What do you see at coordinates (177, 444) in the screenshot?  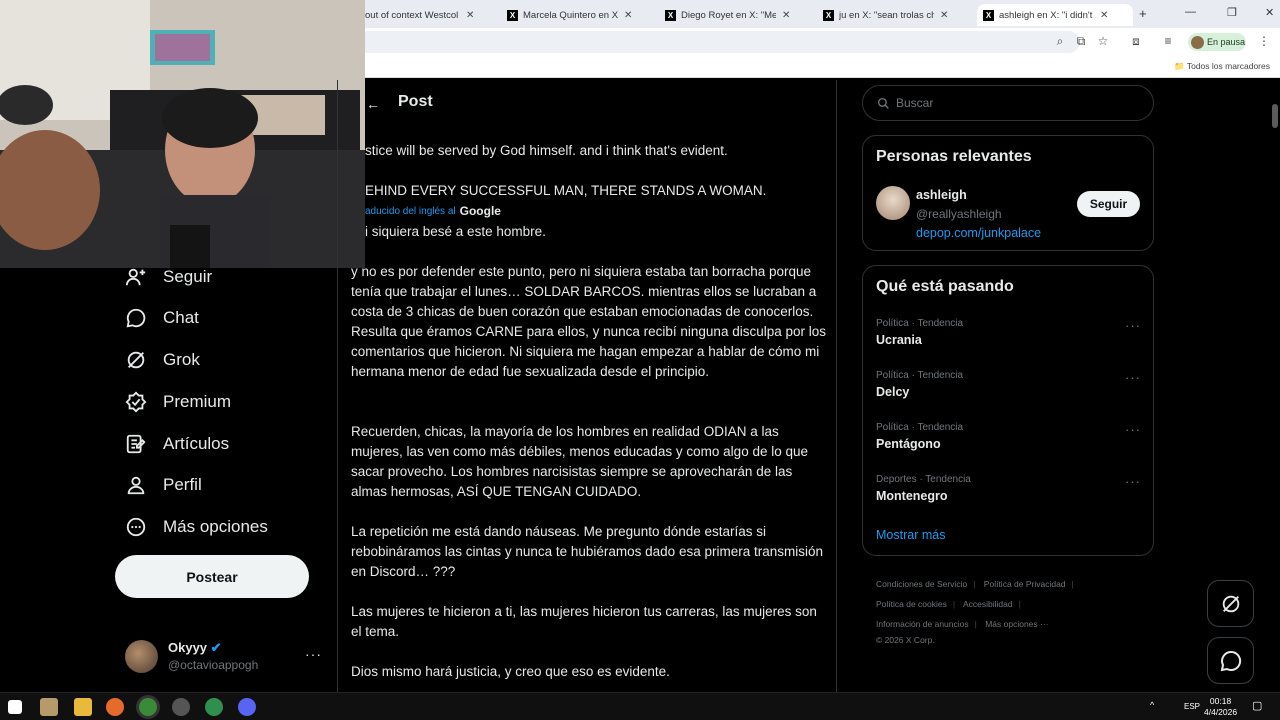 I see `nav-item-articles: Artículos` at bounding box center [177, 444].